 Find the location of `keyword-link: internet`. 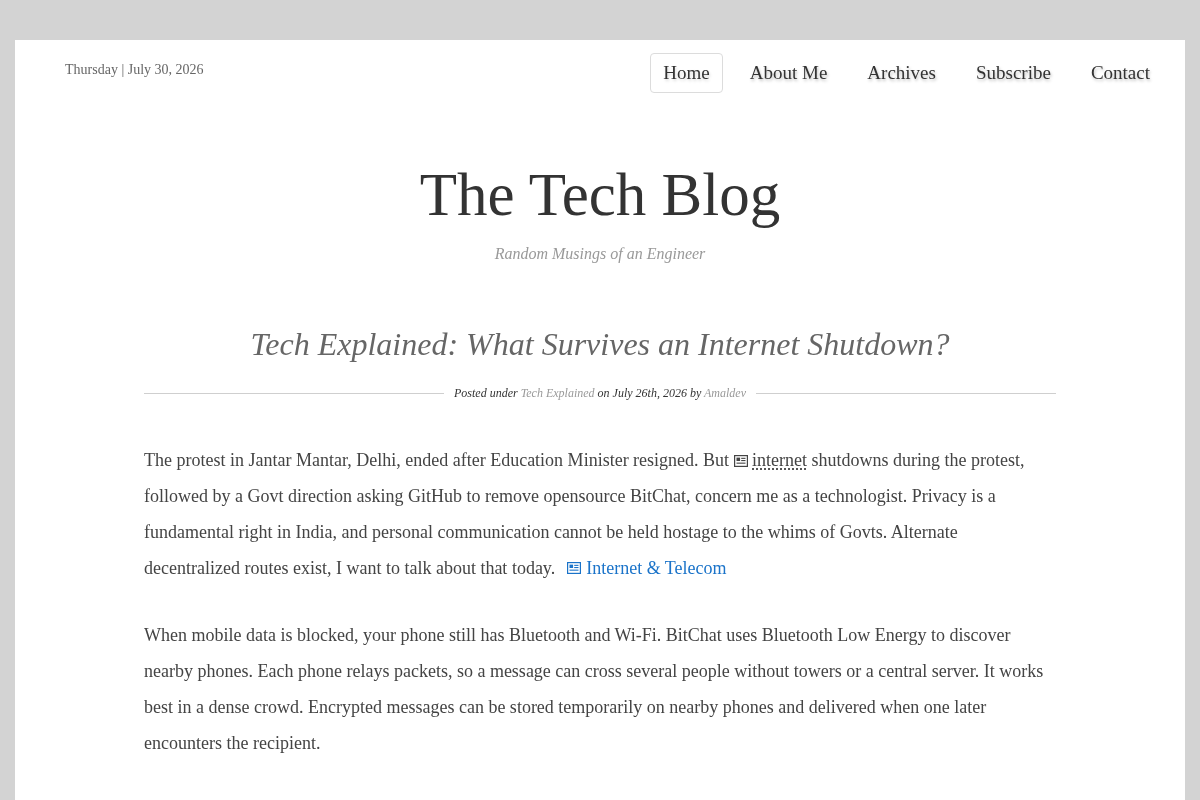

keyword-link: internet is located at coordinates (780, 460).